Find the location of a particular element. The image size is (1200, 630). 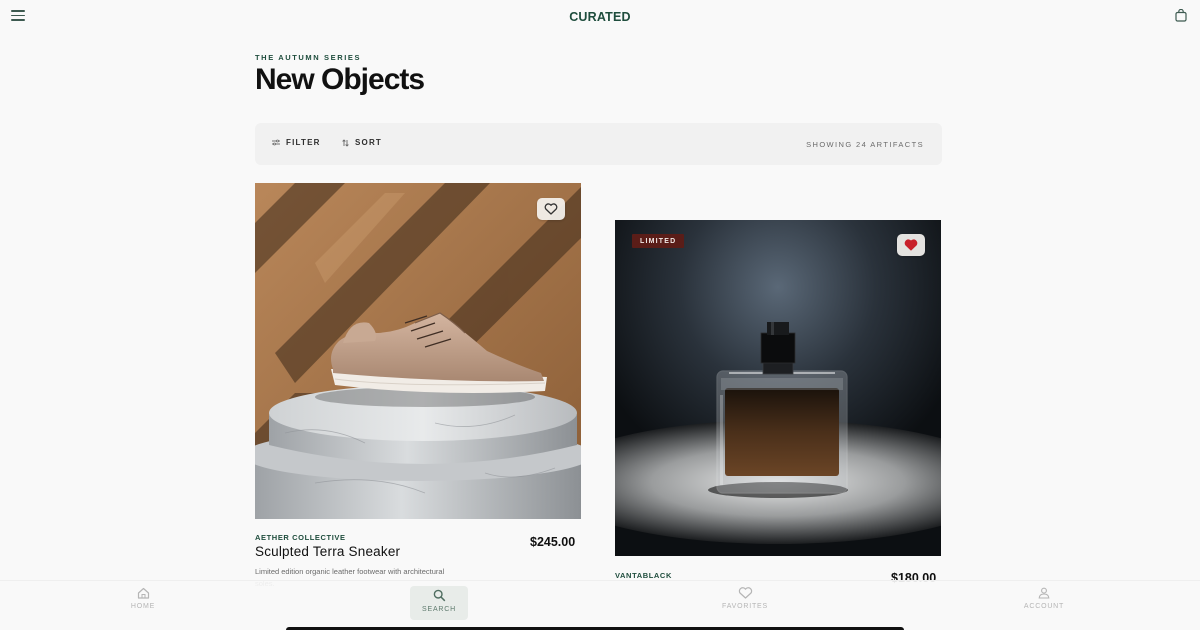

home-icon is located at coordinates (143, 593).